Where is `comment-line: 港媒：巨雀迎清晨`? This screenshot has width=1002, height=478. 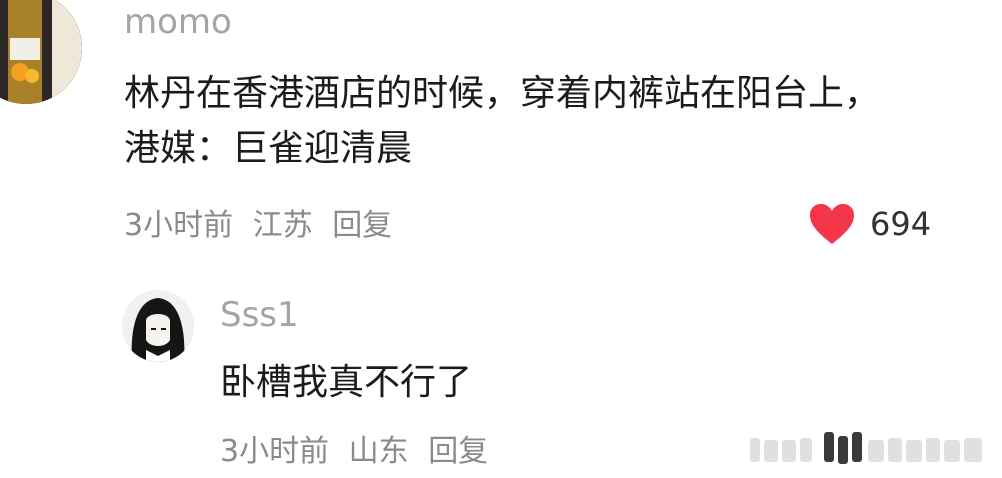 comment-line: 港媒：巨雀迎清晨 is located at coordinates (268, 148).